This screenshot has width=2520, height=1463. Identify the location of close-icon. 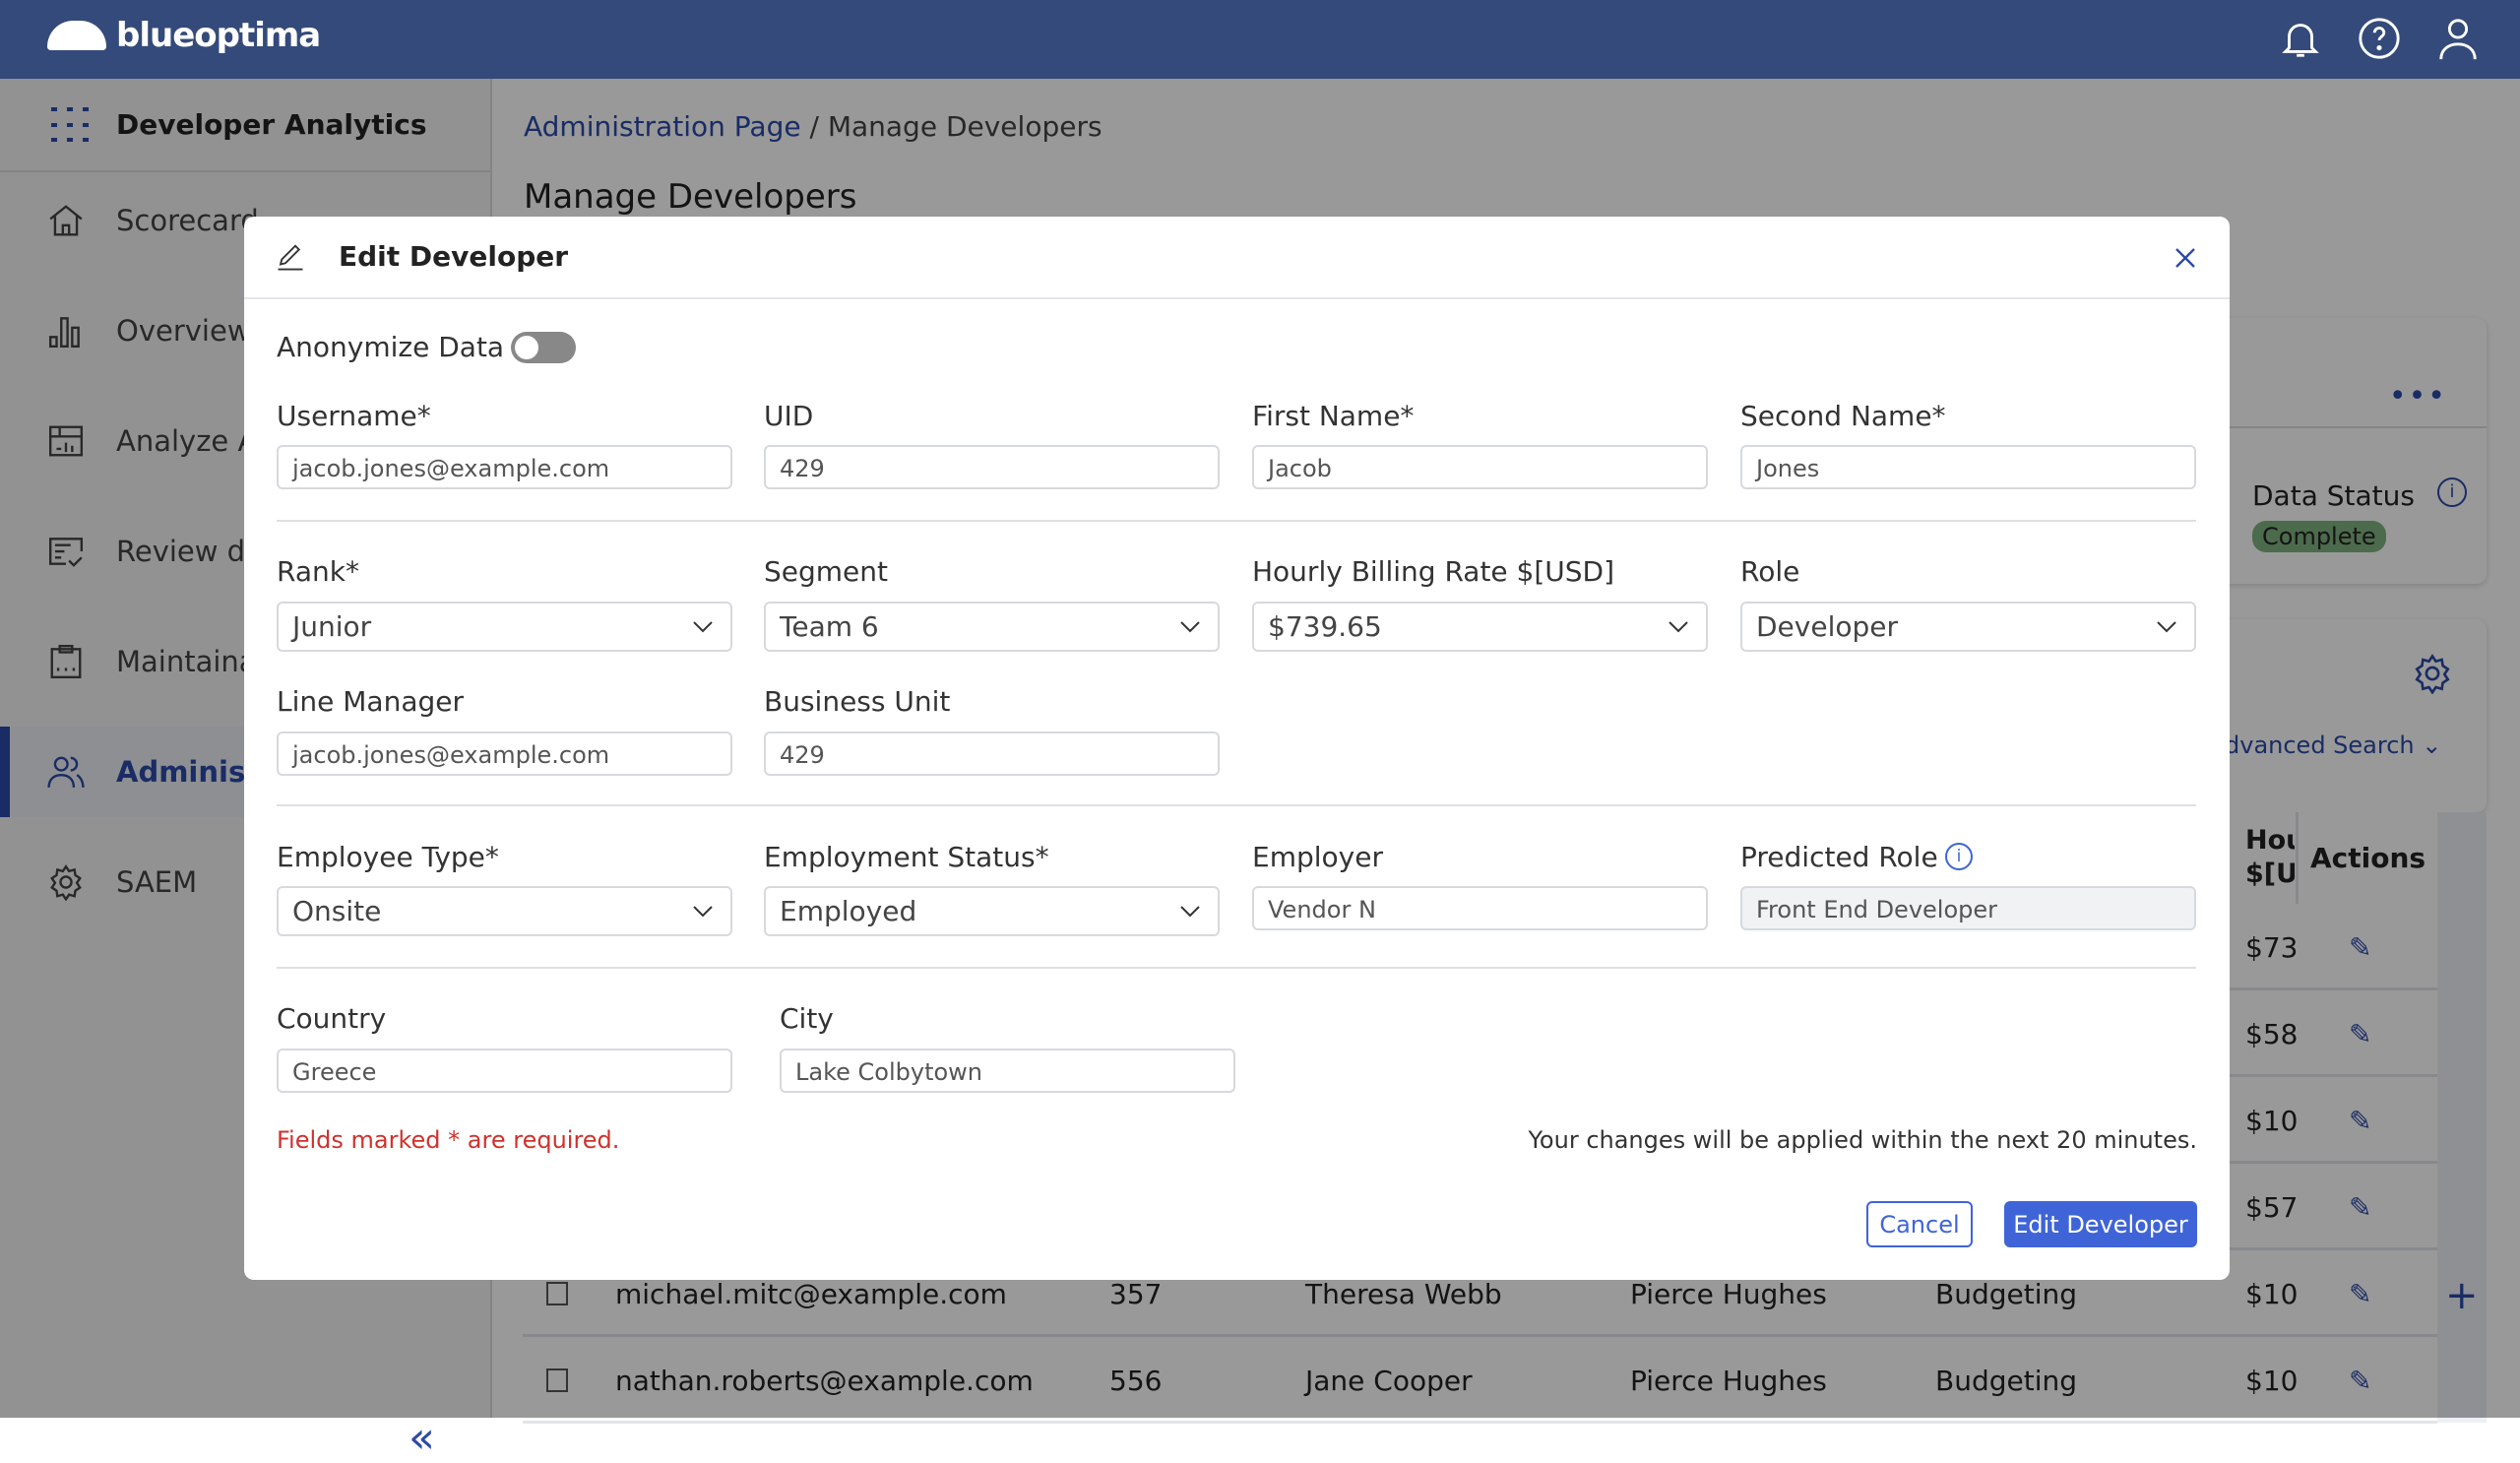
(2185, 258).